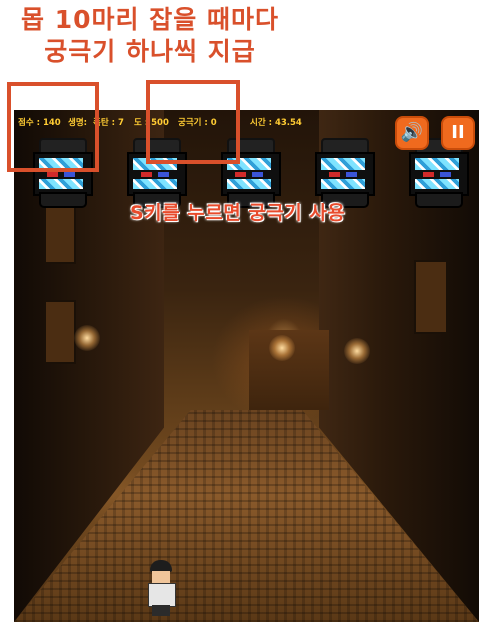  I want to click on caption-line-1: 몹 10마리 잡을 때마다, so click(150, 19).